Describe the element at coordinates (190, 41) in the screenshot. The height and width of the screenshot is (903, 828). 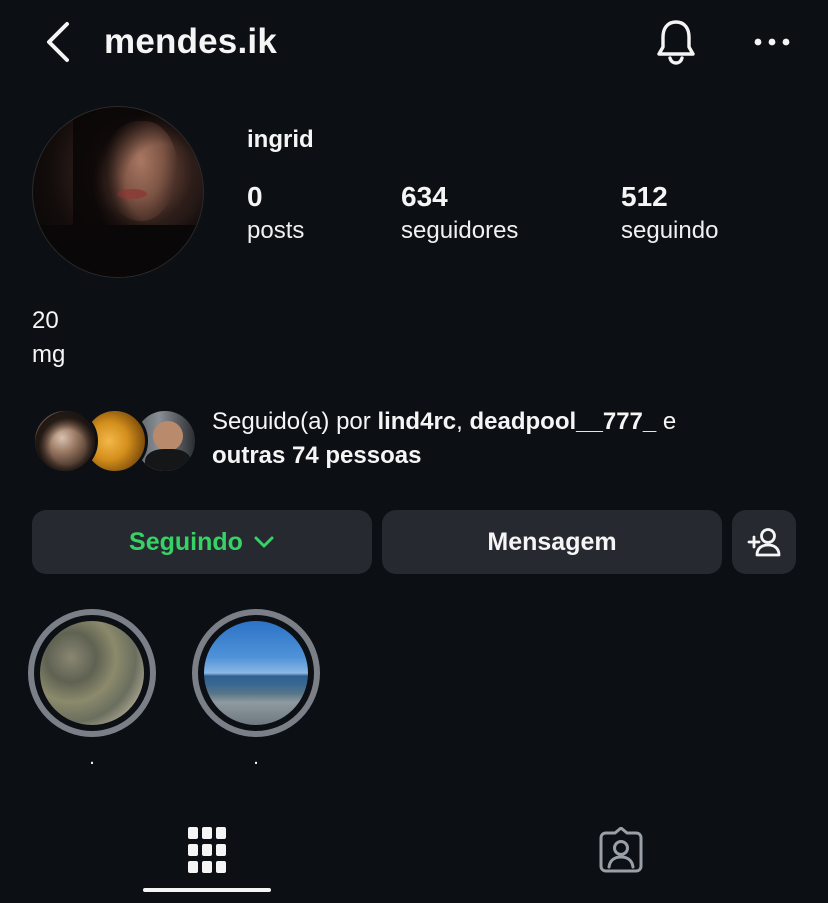
I see `profile-username: mendes.ik` at that location.